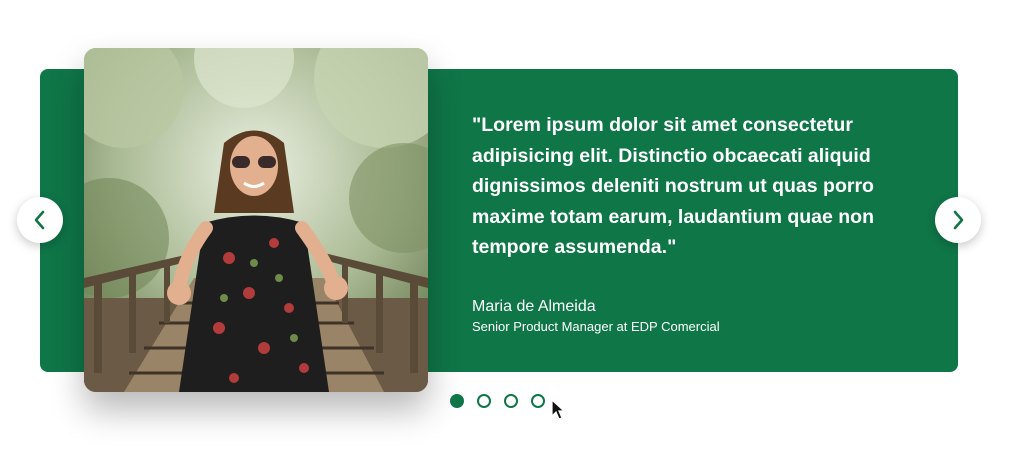  I want to click on author-role: Senior Product Manager at EDP Comercial, so click(596, 326).